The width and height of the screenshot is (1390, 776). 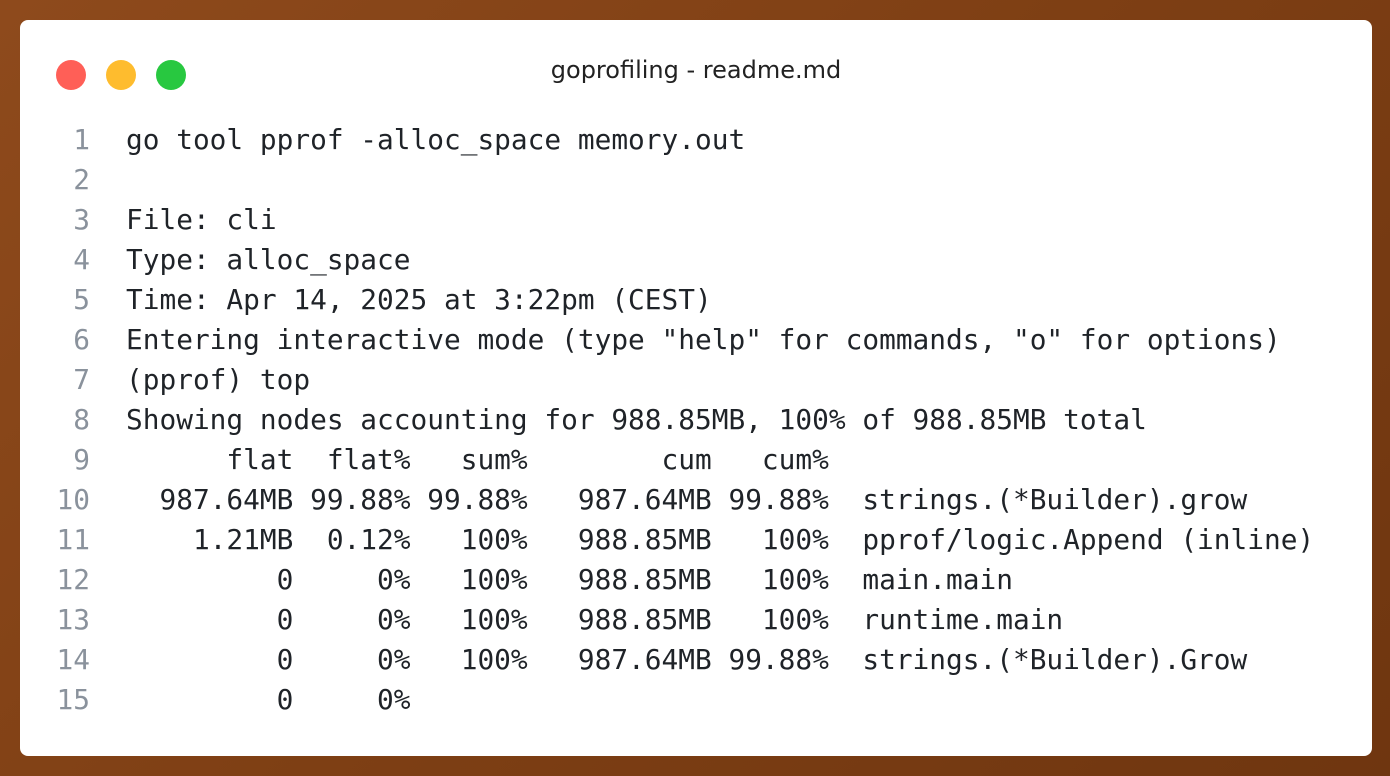 I want to click on line-number: 15, so click(x=73, y=699).